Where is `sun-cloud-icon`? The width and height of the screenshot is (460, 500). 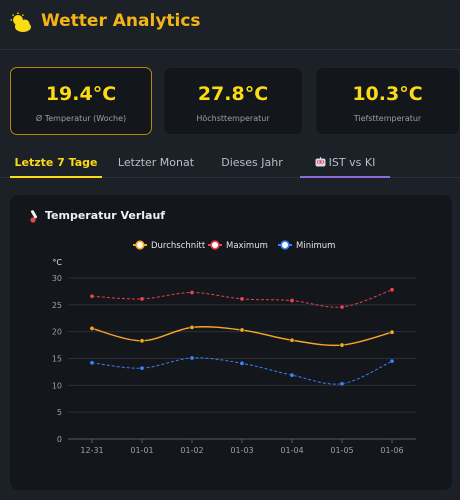 sun-cloud-icon is located at coordinates (20, 22).